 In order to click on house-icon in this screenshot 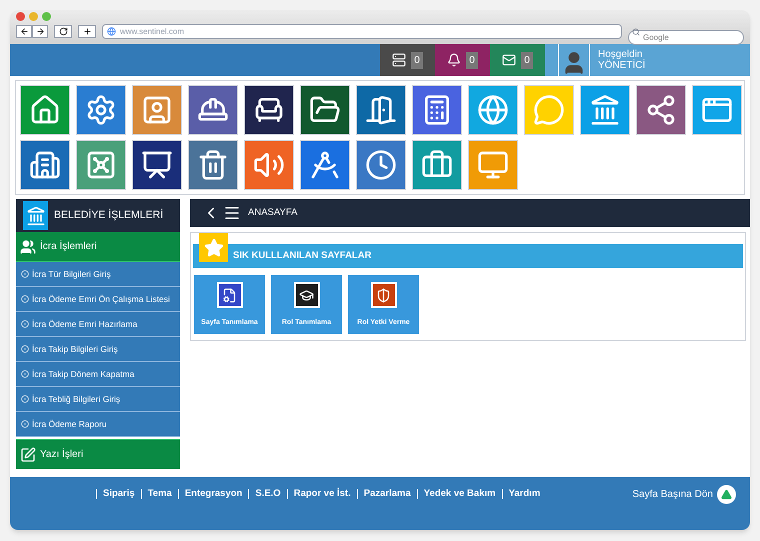, I will do `click(45, 110)`.